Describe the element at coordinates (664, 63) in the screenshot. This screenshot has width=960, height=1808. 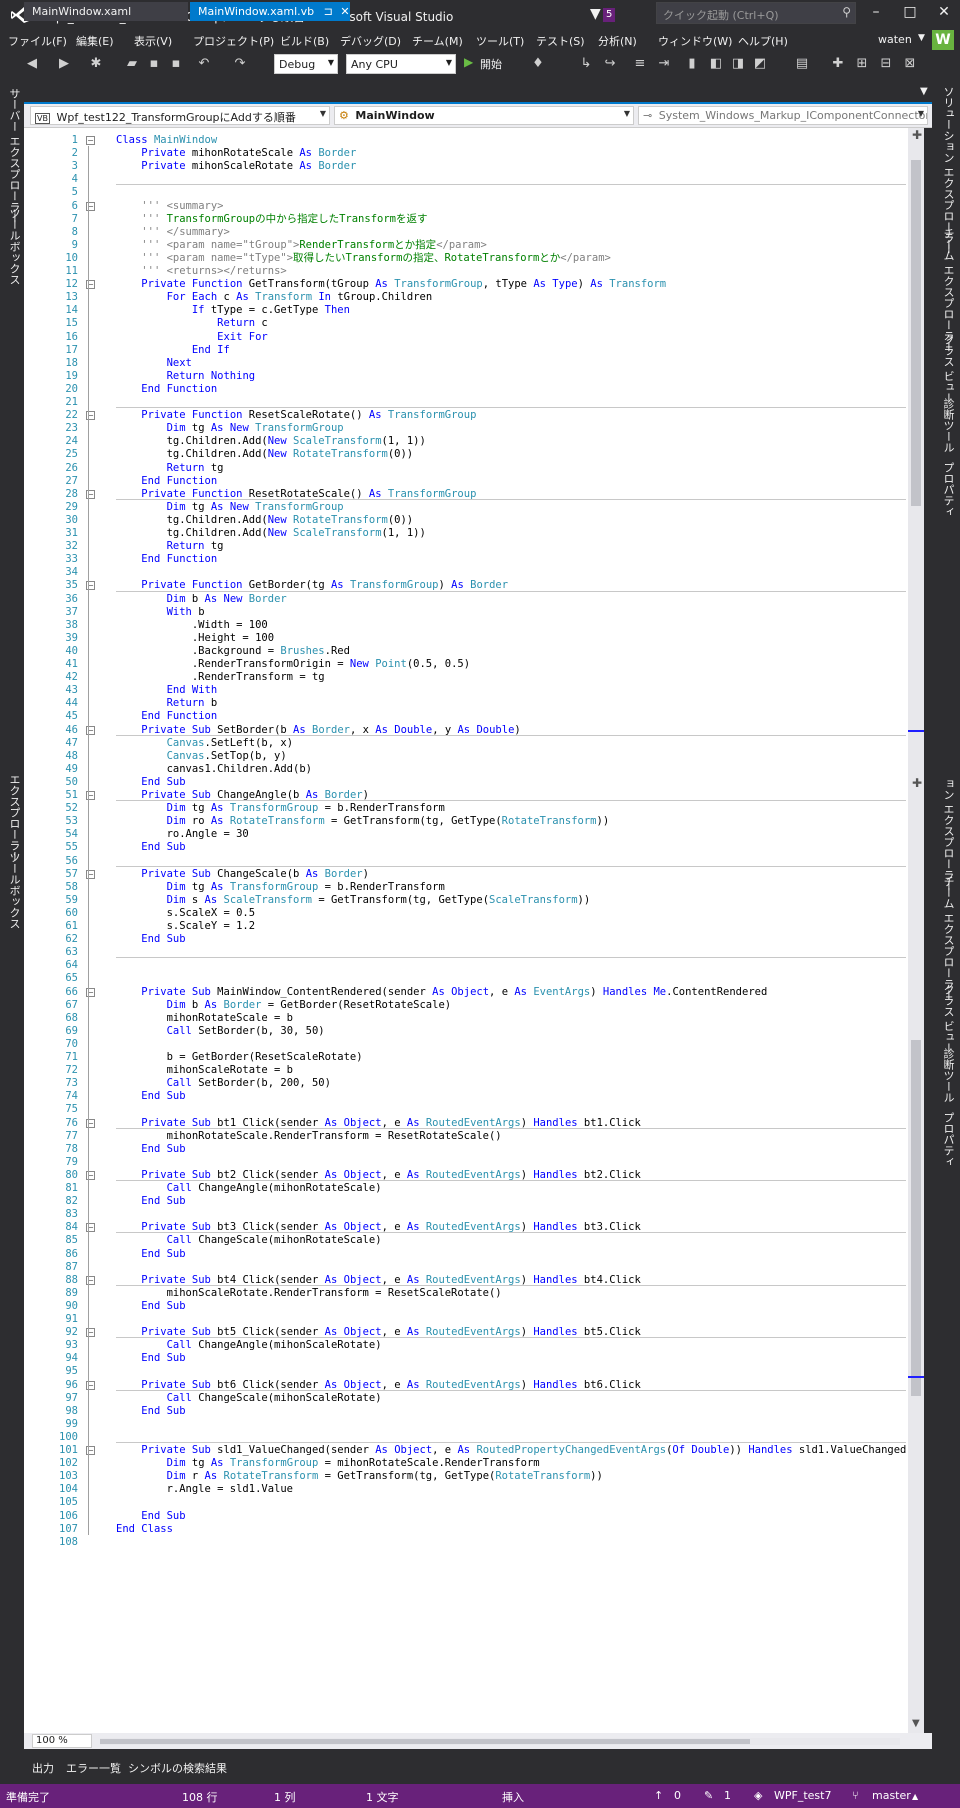
I see `indent-icon: ⇥` at that location.